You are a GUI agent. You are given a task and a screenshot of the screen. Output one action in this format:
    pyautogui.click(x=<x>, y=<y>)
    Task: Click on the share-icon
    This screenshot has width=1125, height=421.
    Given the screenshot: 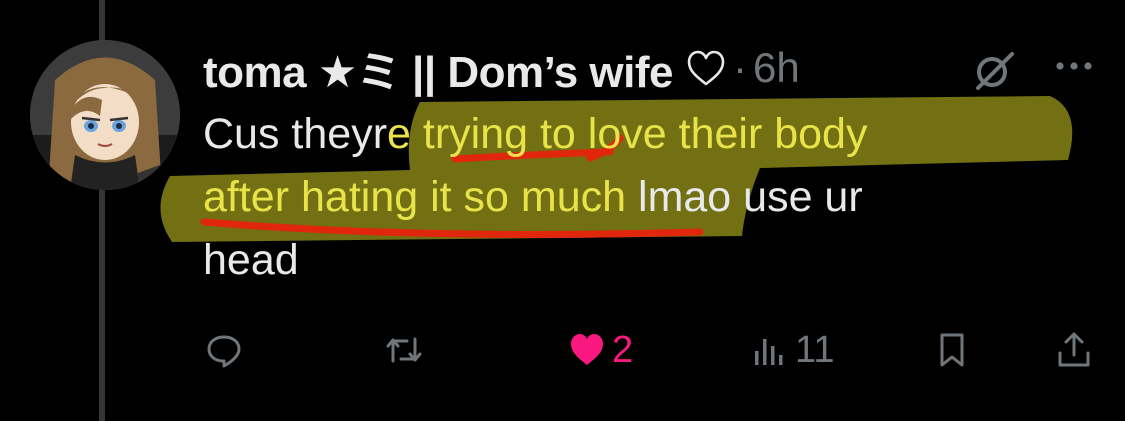 What is the action you would take?
    pyautogui.click(x=1074, y=349)
    